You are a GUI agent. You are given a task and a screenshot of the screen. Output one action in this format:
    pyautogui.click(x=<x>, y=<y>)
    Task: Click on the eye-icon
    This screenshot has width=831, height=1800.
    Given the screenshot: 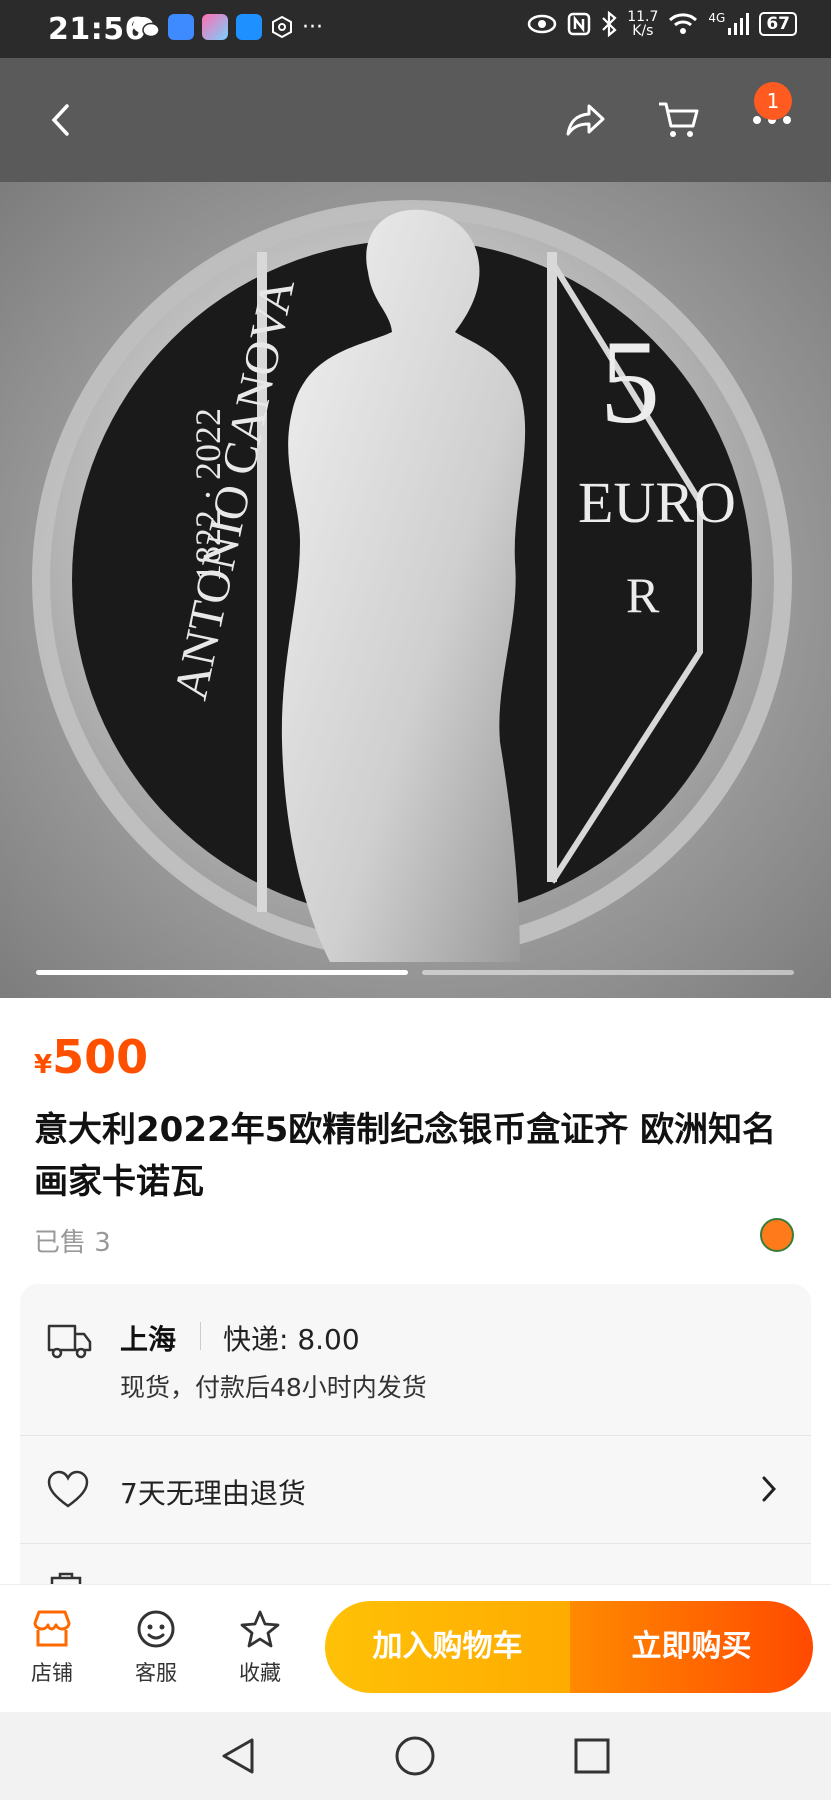 What is the action you would take?
    pyautogui.click(x=542, y=24)
    